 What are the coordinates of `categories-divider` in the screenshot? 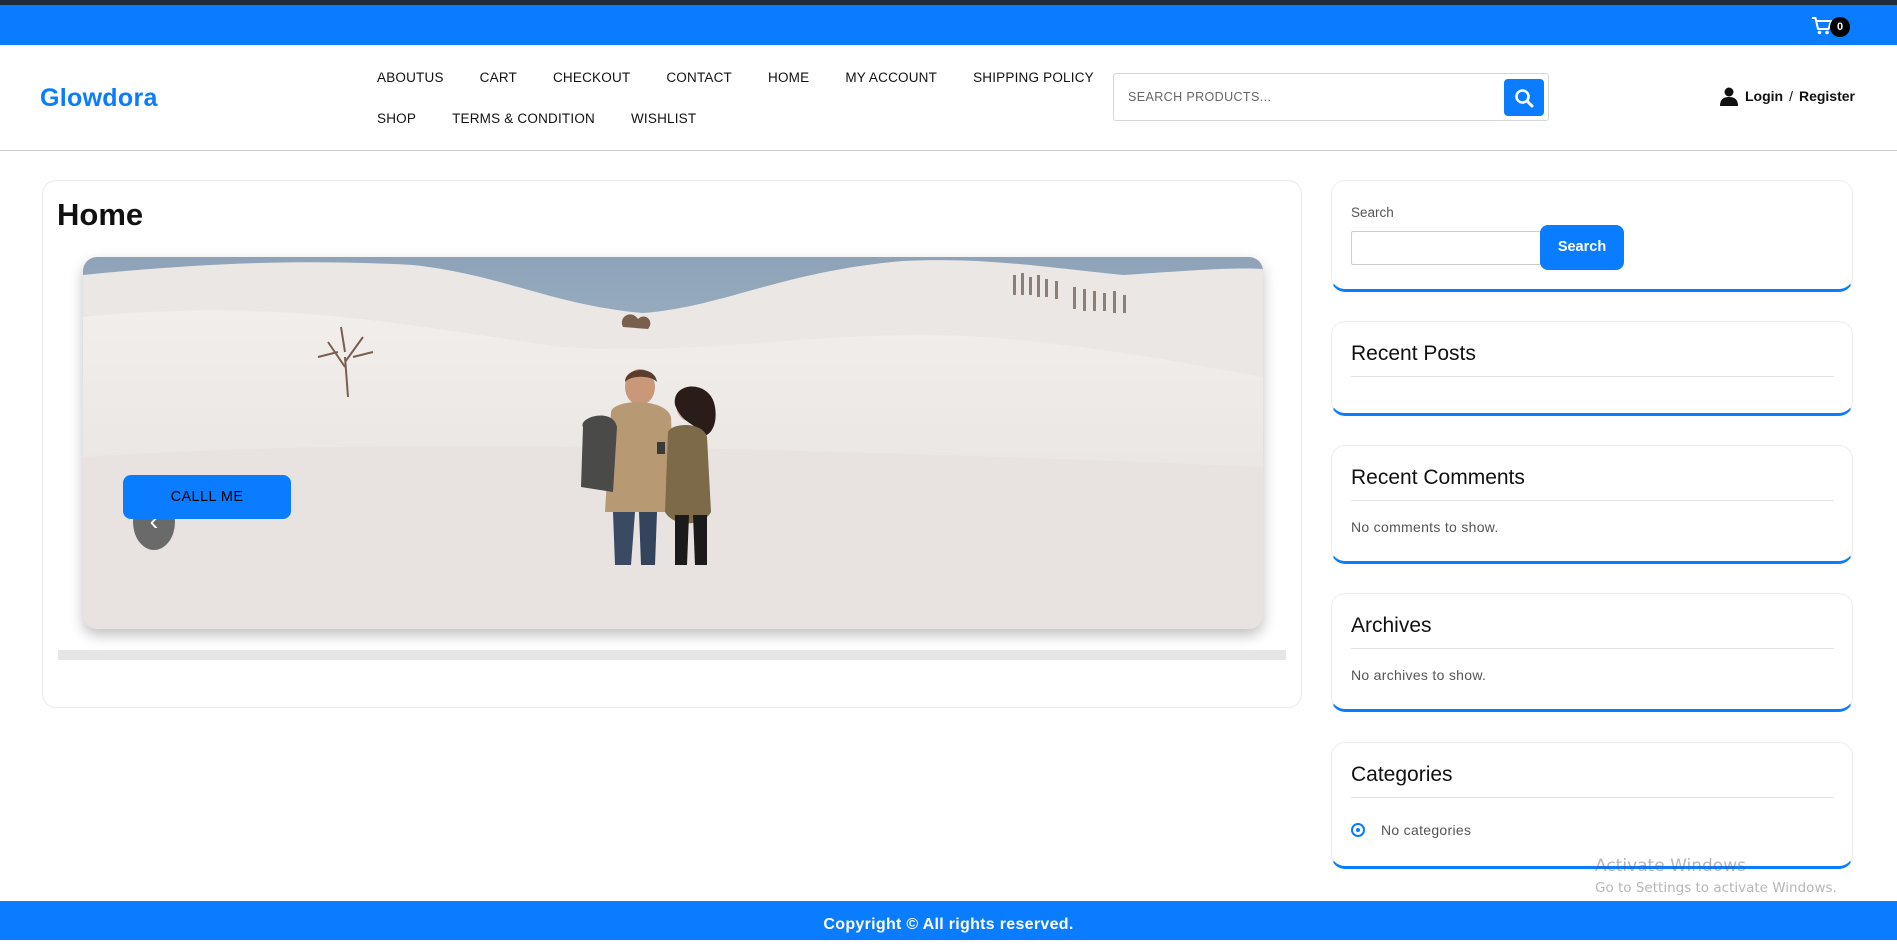 It's located at (1592, 797).